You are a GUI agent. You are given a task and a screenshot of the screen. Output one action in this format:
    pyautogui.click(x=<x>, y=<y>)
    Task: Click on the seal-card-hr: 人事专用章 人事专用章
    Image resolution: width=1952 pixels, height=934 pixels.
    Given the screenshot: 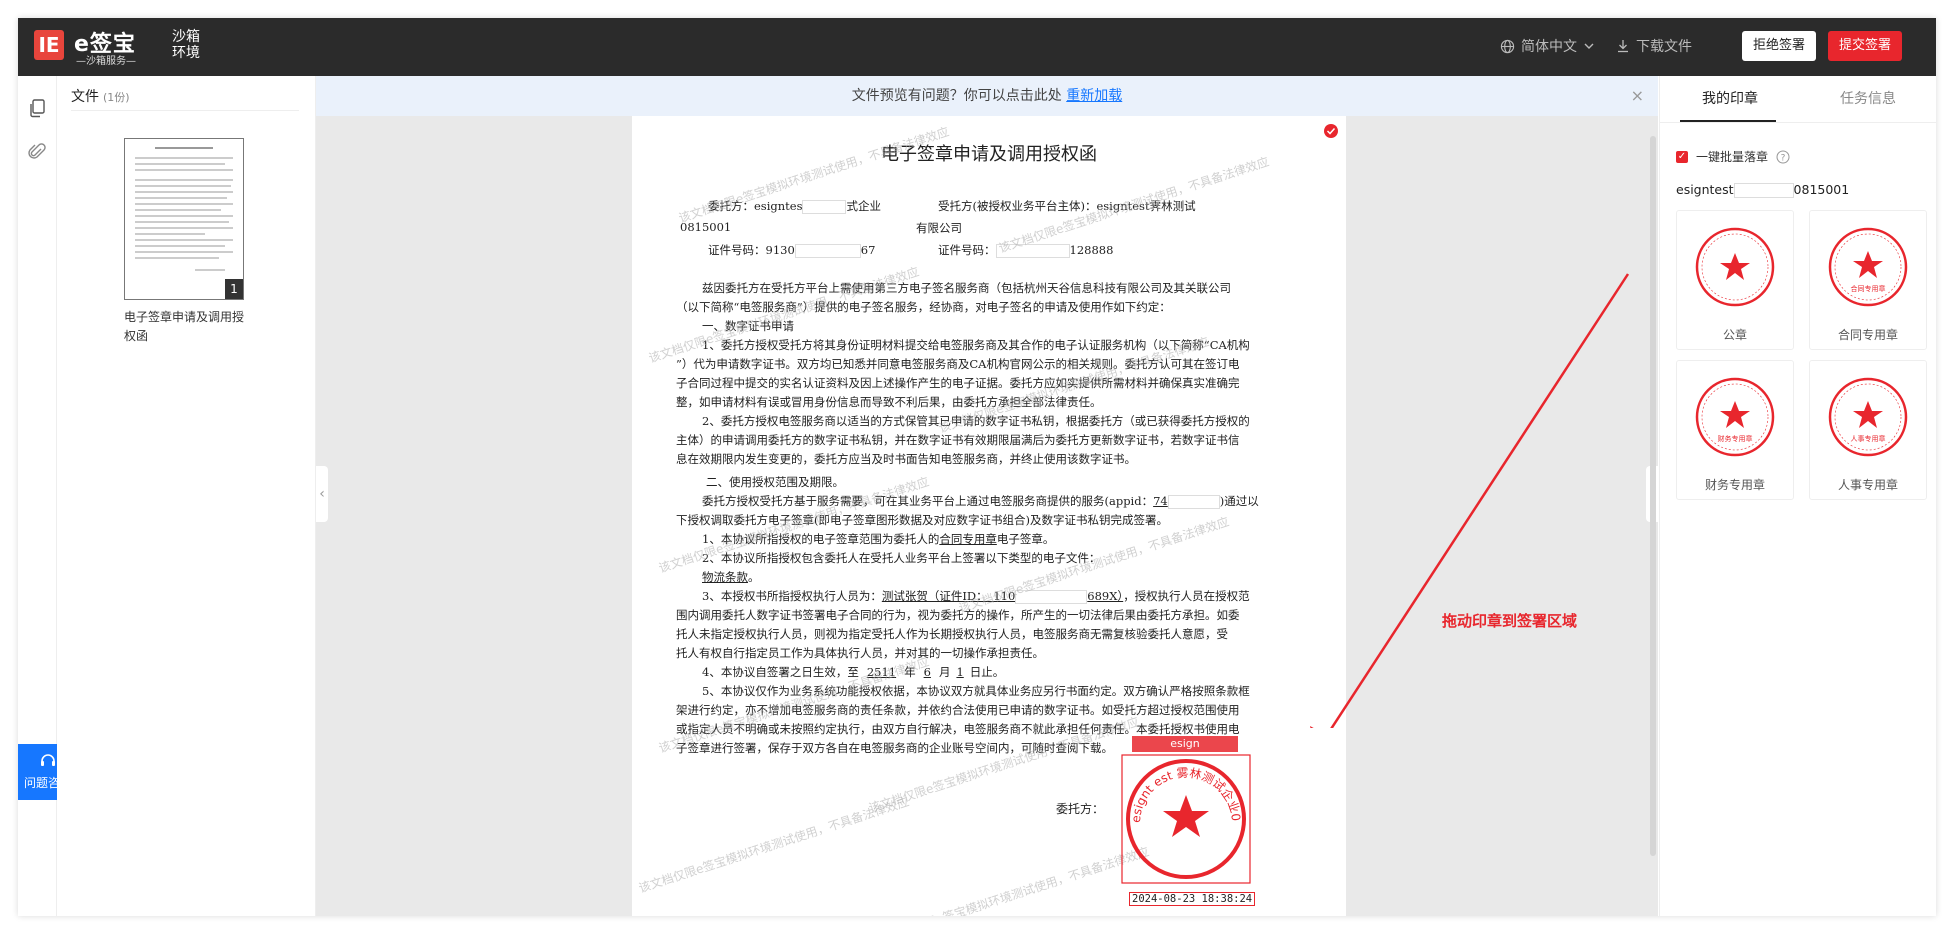 What is the action you would take?
    pyautogui.click(x=1868, y=430)
    